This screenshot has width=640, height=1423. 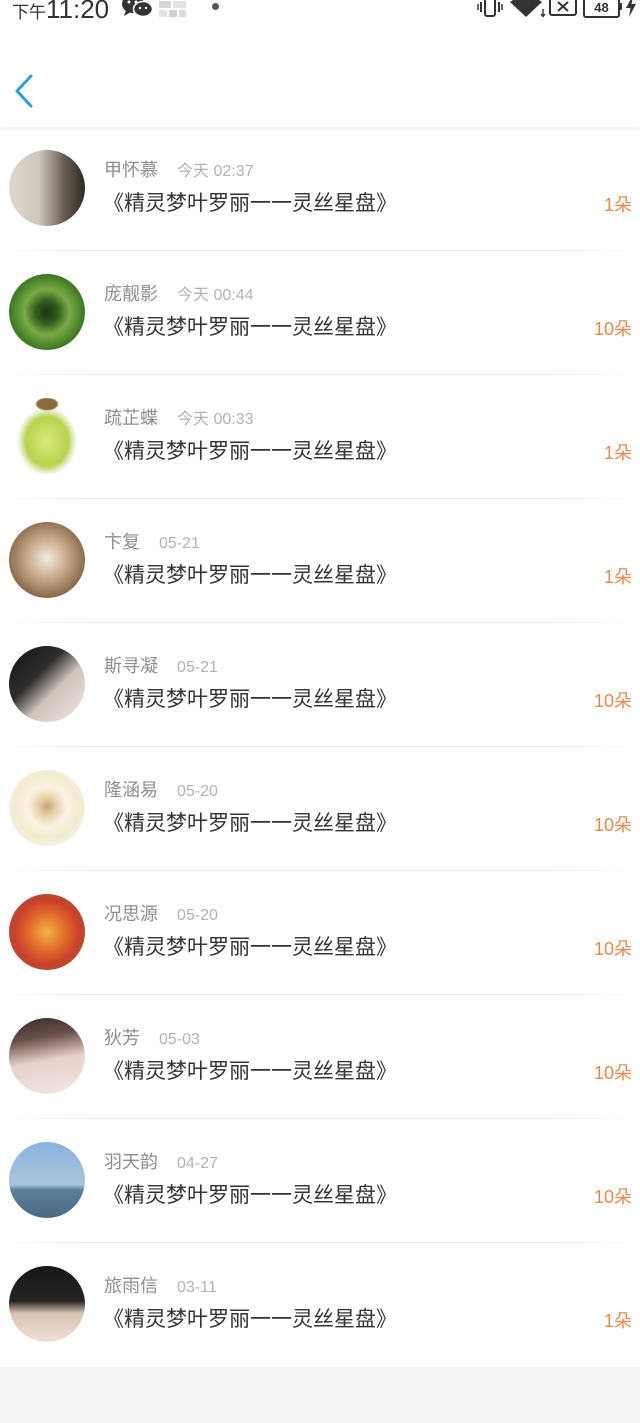 I want to click on gift-record-row: 斯寻凝 05-21 《精灵梦叶罗丽一一灵丝星盘》 10朵, so click(x=320, y=685).